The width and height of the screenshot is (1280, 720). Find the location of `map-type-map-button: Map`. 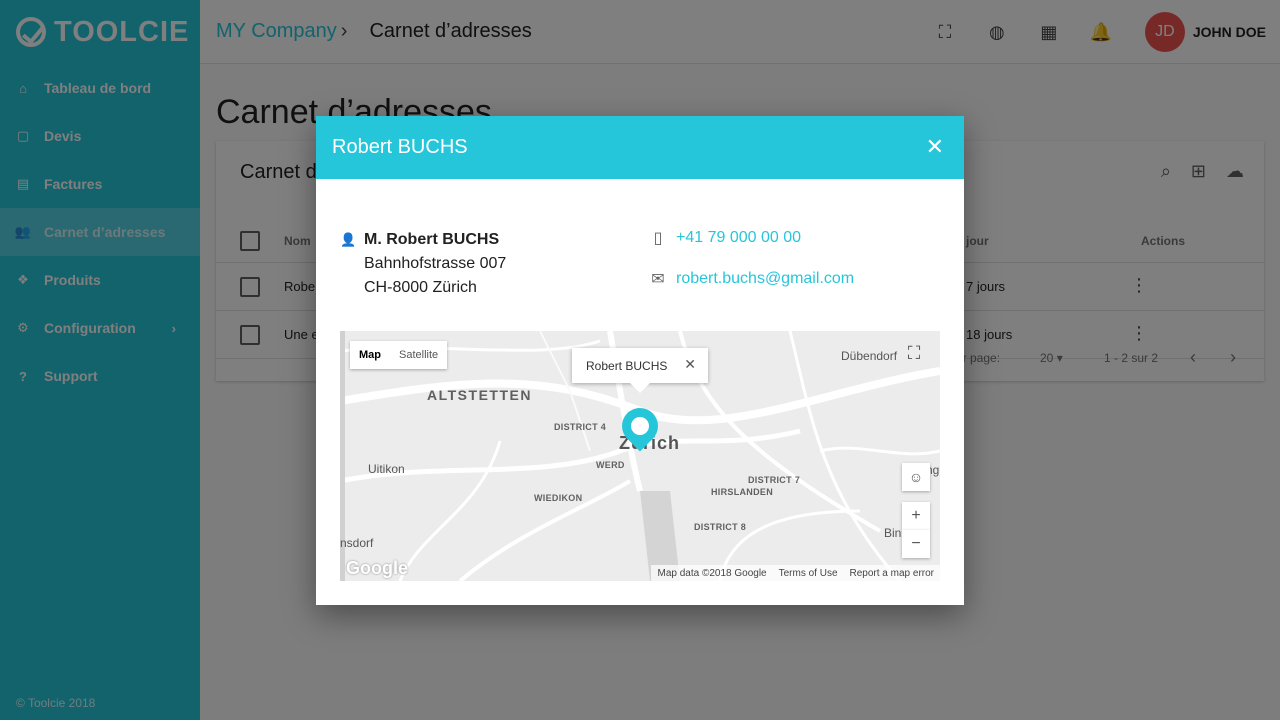

map-type-map-button: Map is located at coordinates (370, 355).